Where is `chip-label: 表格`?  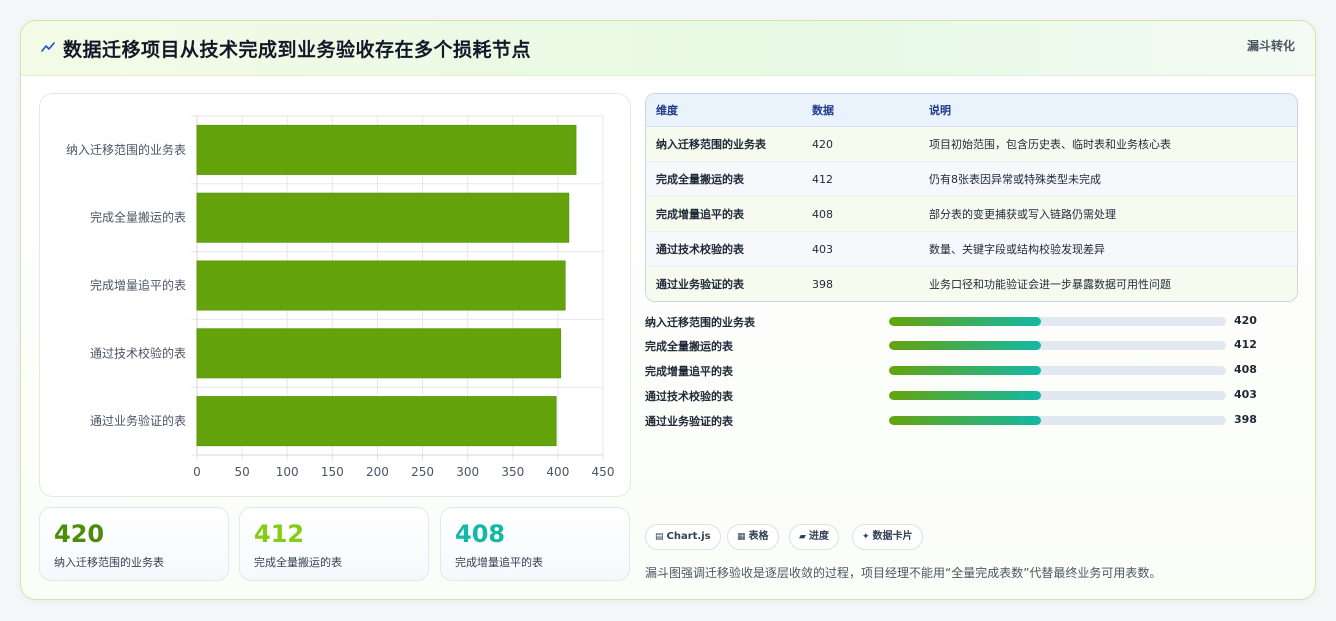
chip-label: 表格 is located at coordinates (758, 536).